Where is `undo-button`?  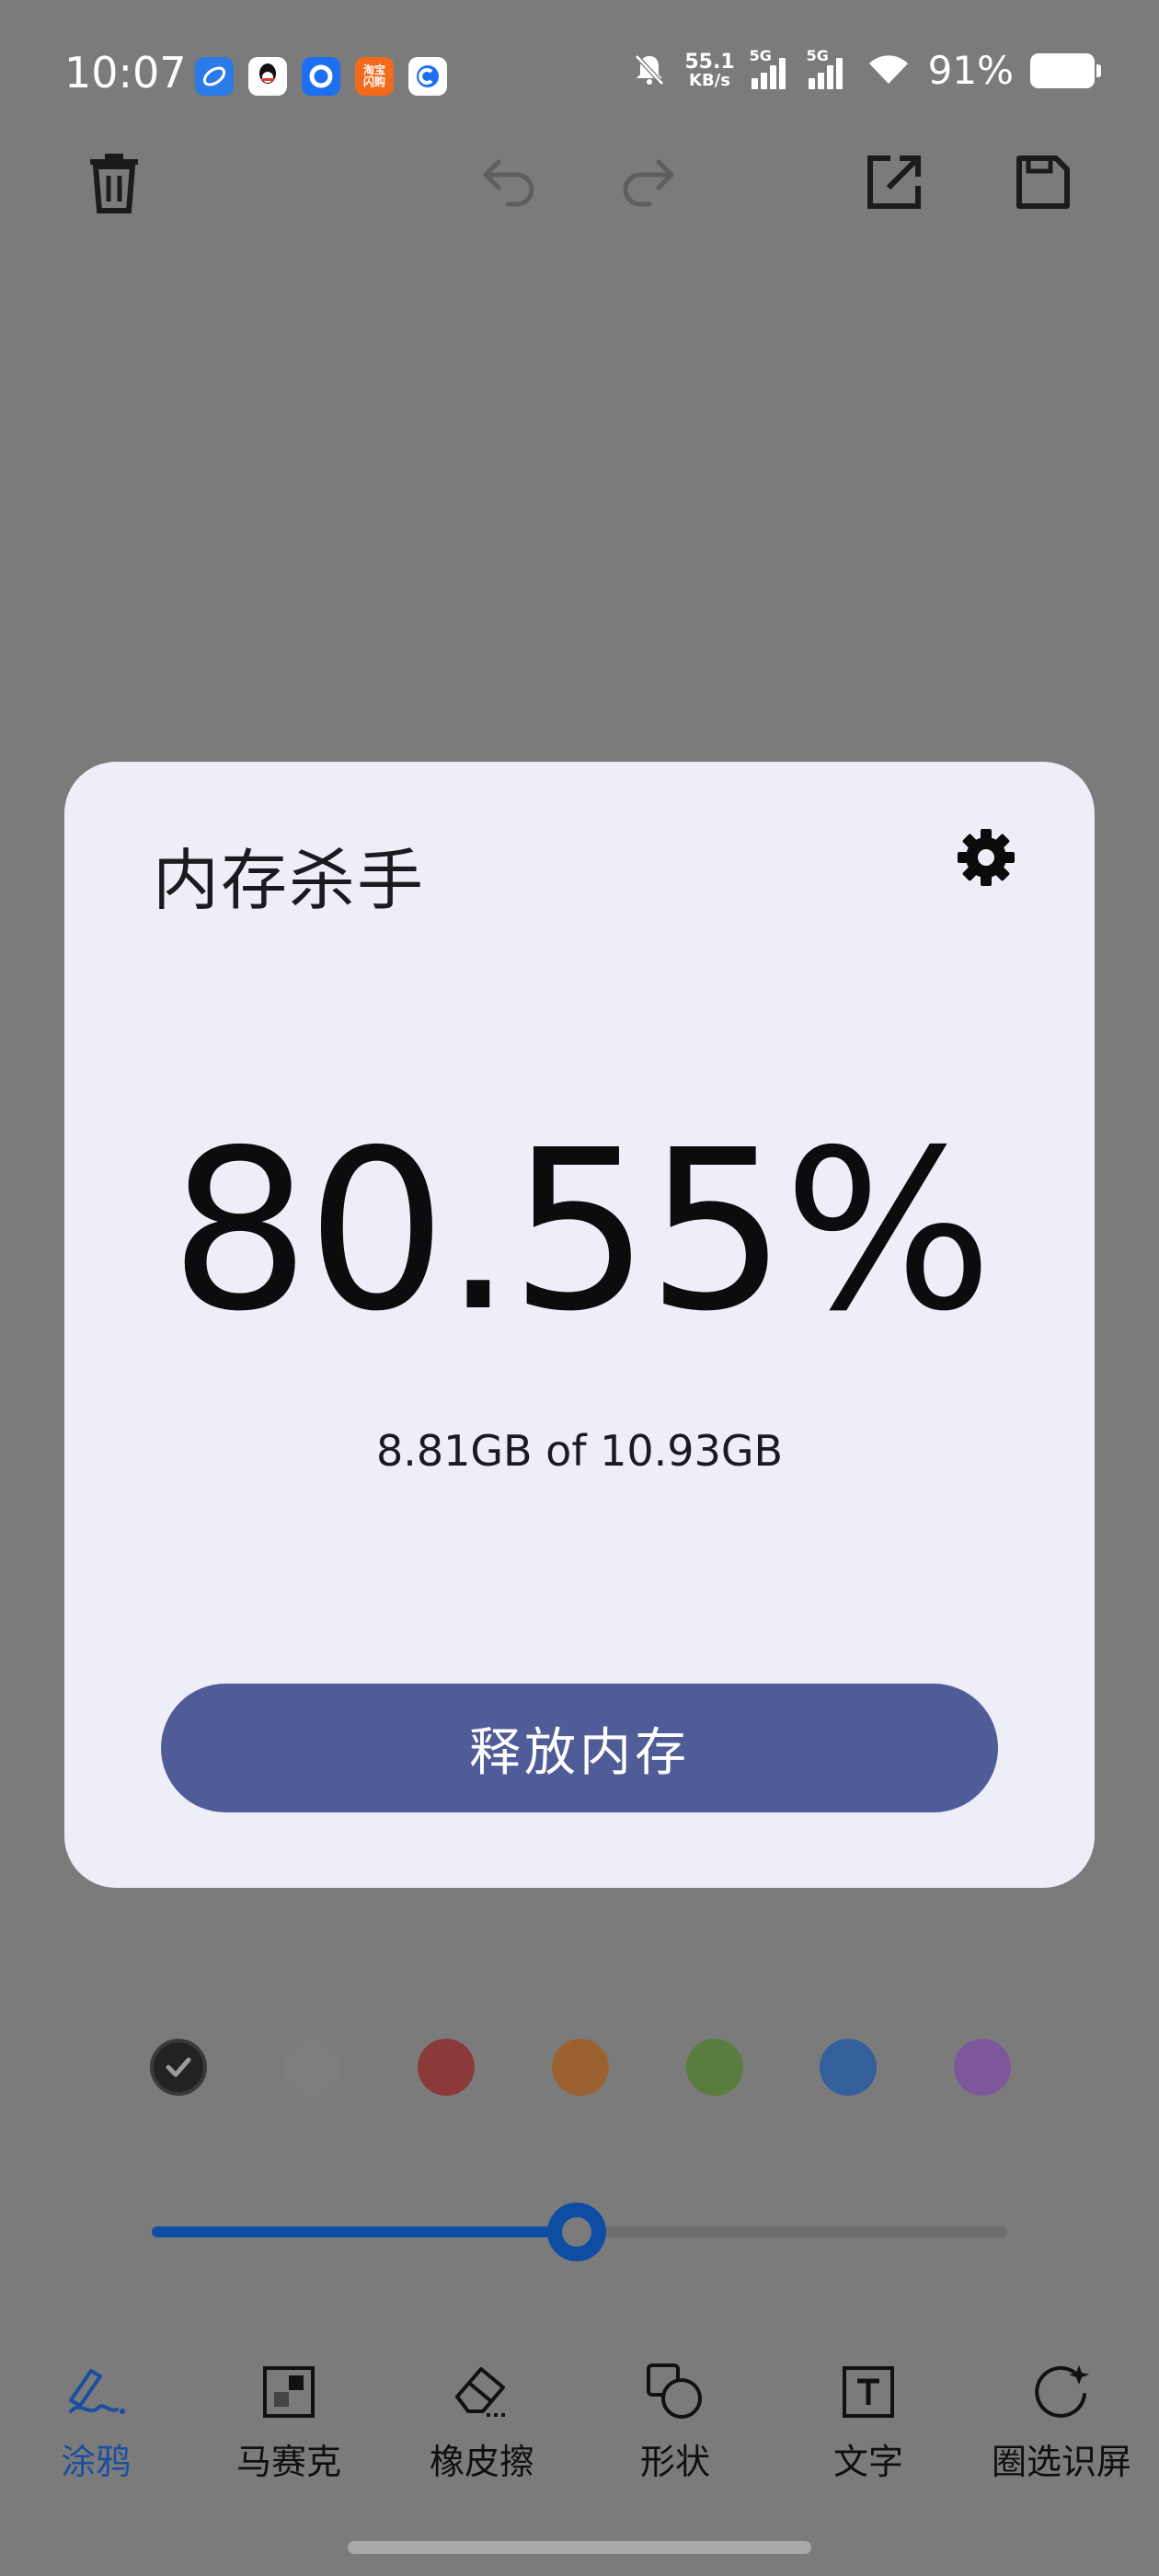
undo-button is located at coordinates (509, 184).